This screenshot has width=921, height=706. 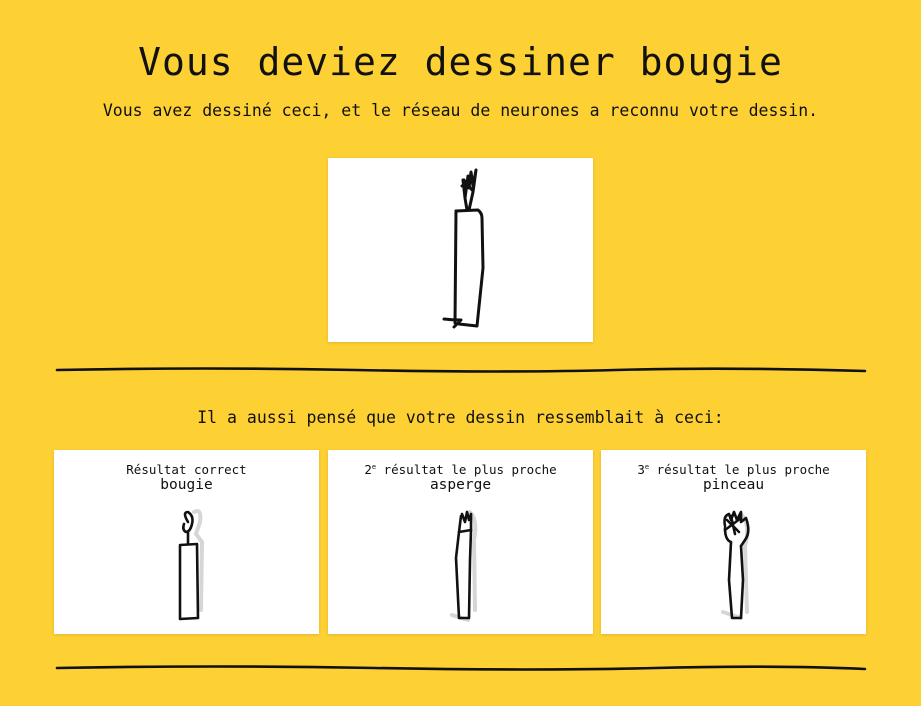 What do you see at coordinates (461, 668) in the screenshot?
I see `bottom-divider` at bounding box center [461, 668].